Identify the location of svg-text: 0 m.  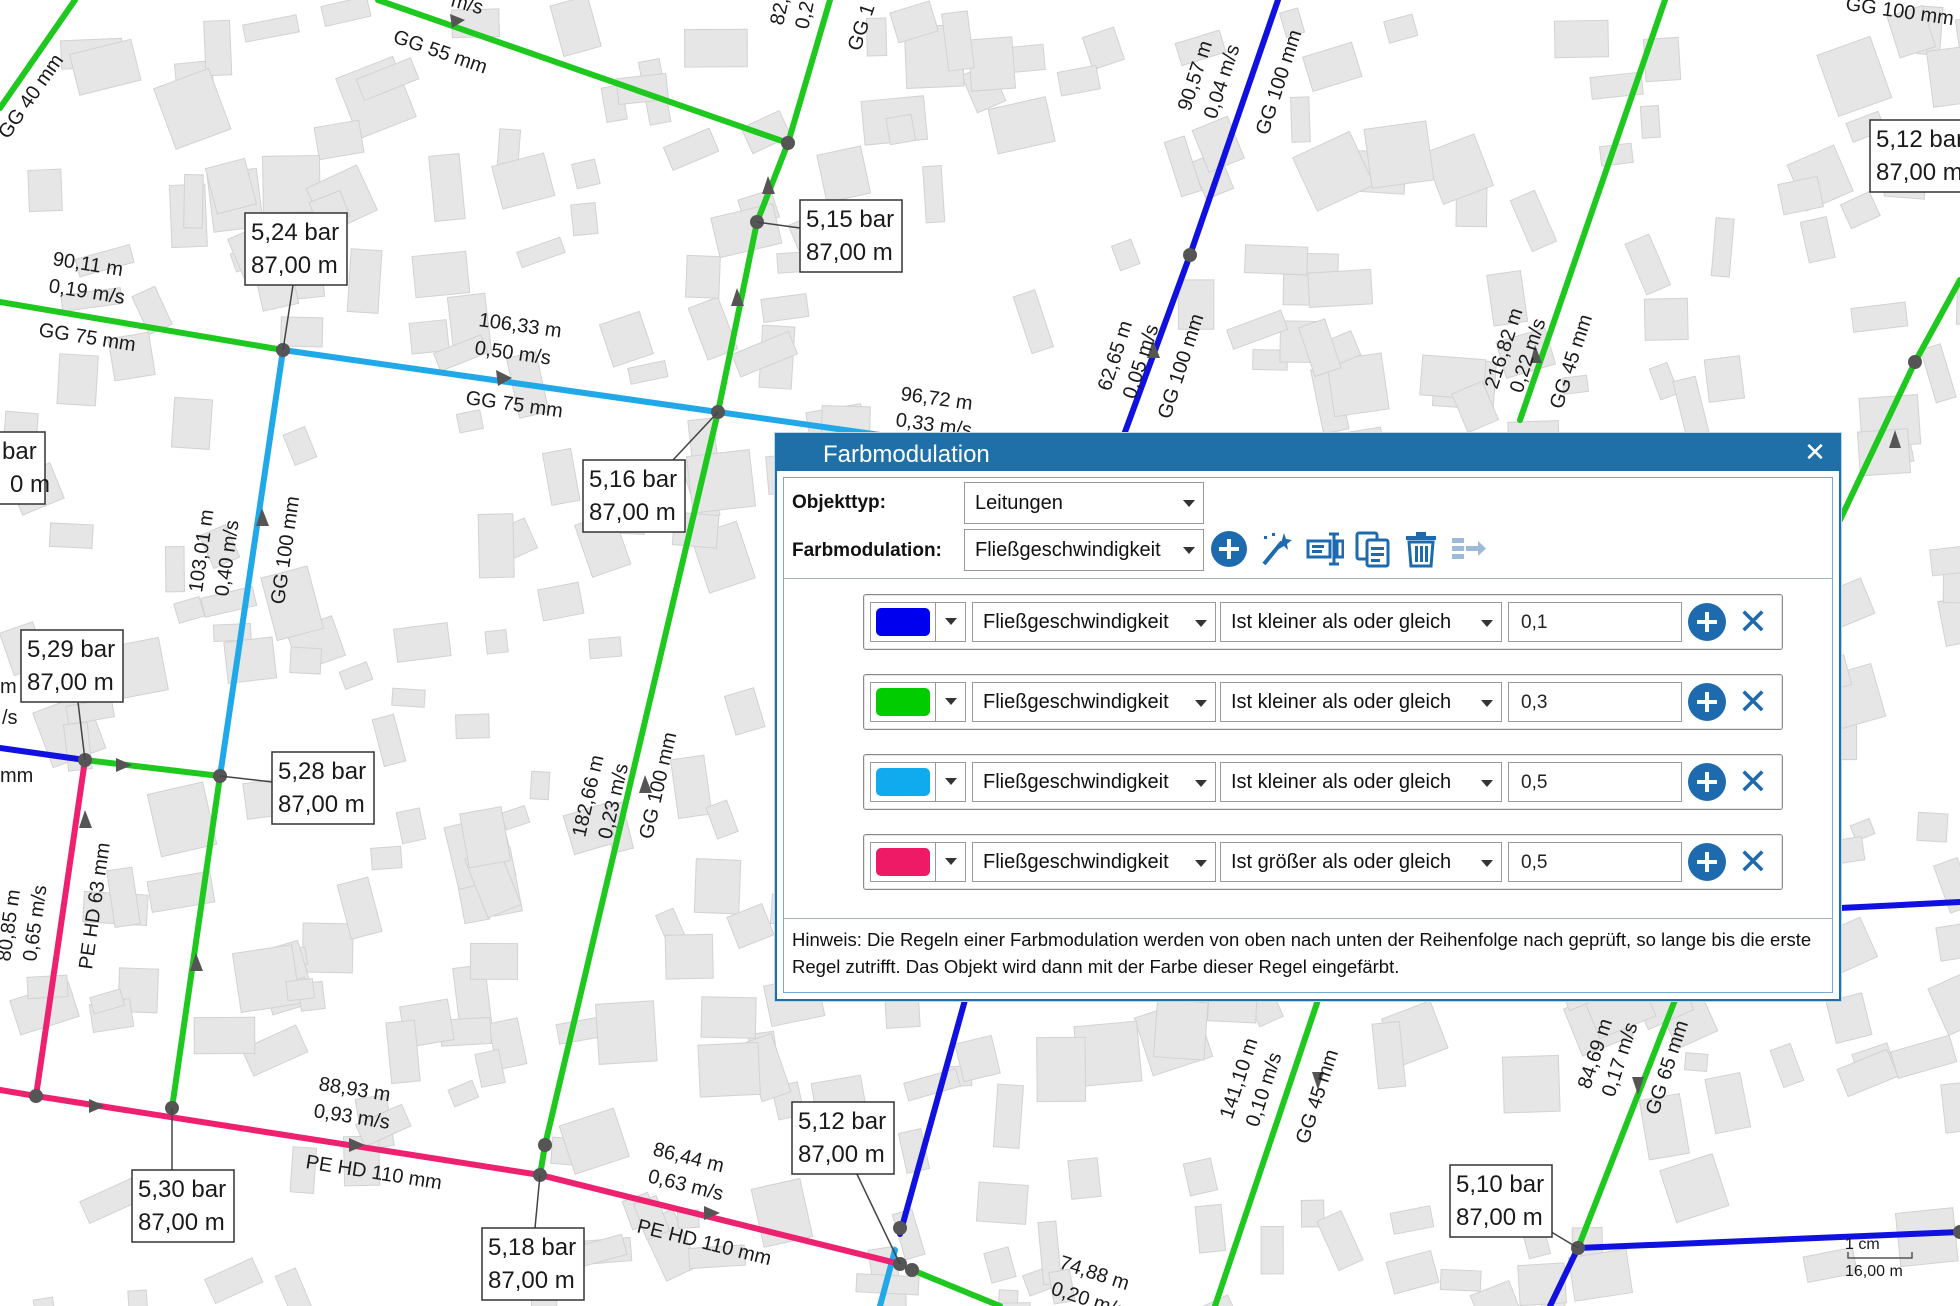
(30, 484).